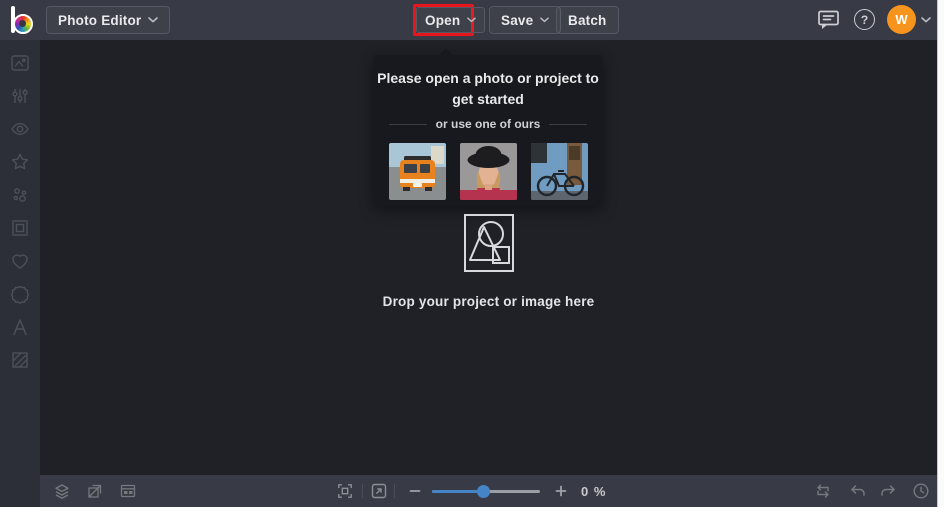  I want to click on textures-icon, so click(20, 360).